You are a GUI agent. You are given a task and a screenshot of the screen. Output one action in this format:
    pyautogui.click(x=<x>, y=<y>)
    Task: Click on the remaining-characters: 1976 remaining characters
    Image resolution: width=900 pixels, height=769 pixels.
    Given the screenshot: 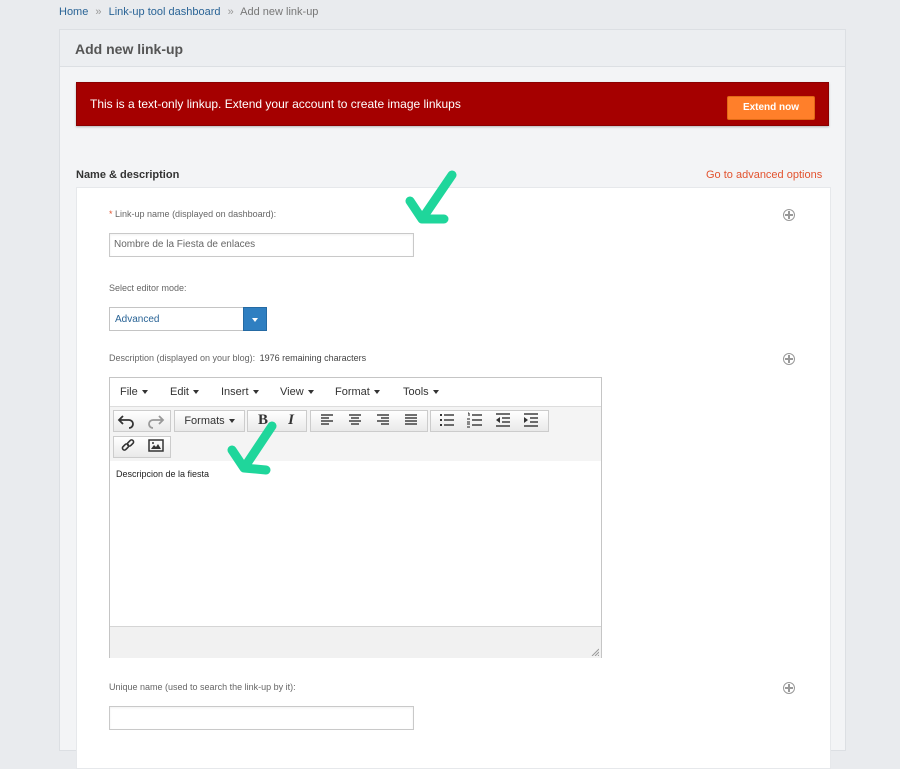 What is the action you would take?
    pyautogui.click(x=313, y=358)
    